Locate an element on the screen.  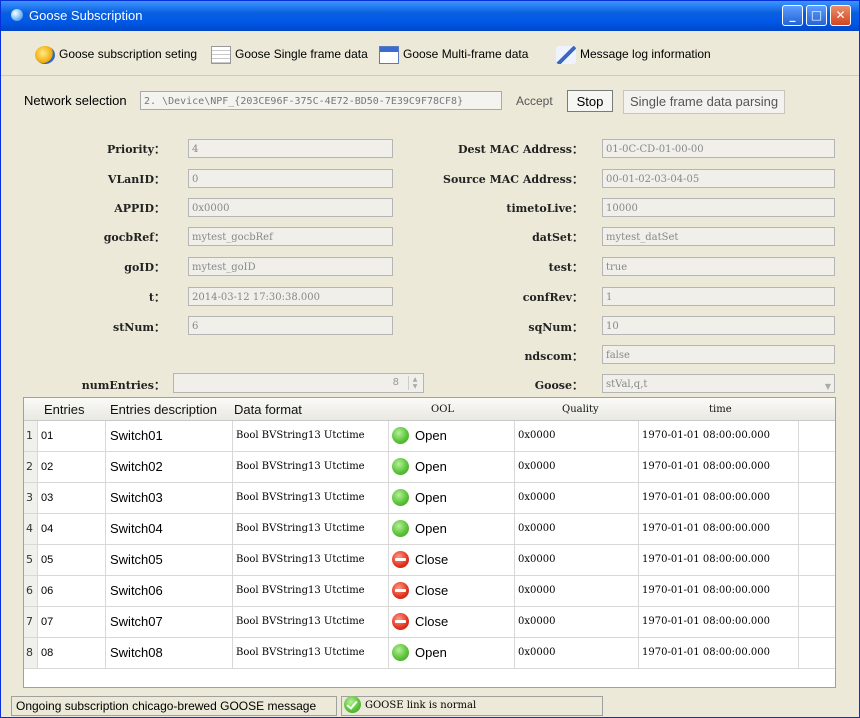
close-button: ✕ is located at coordinates (840, 15).